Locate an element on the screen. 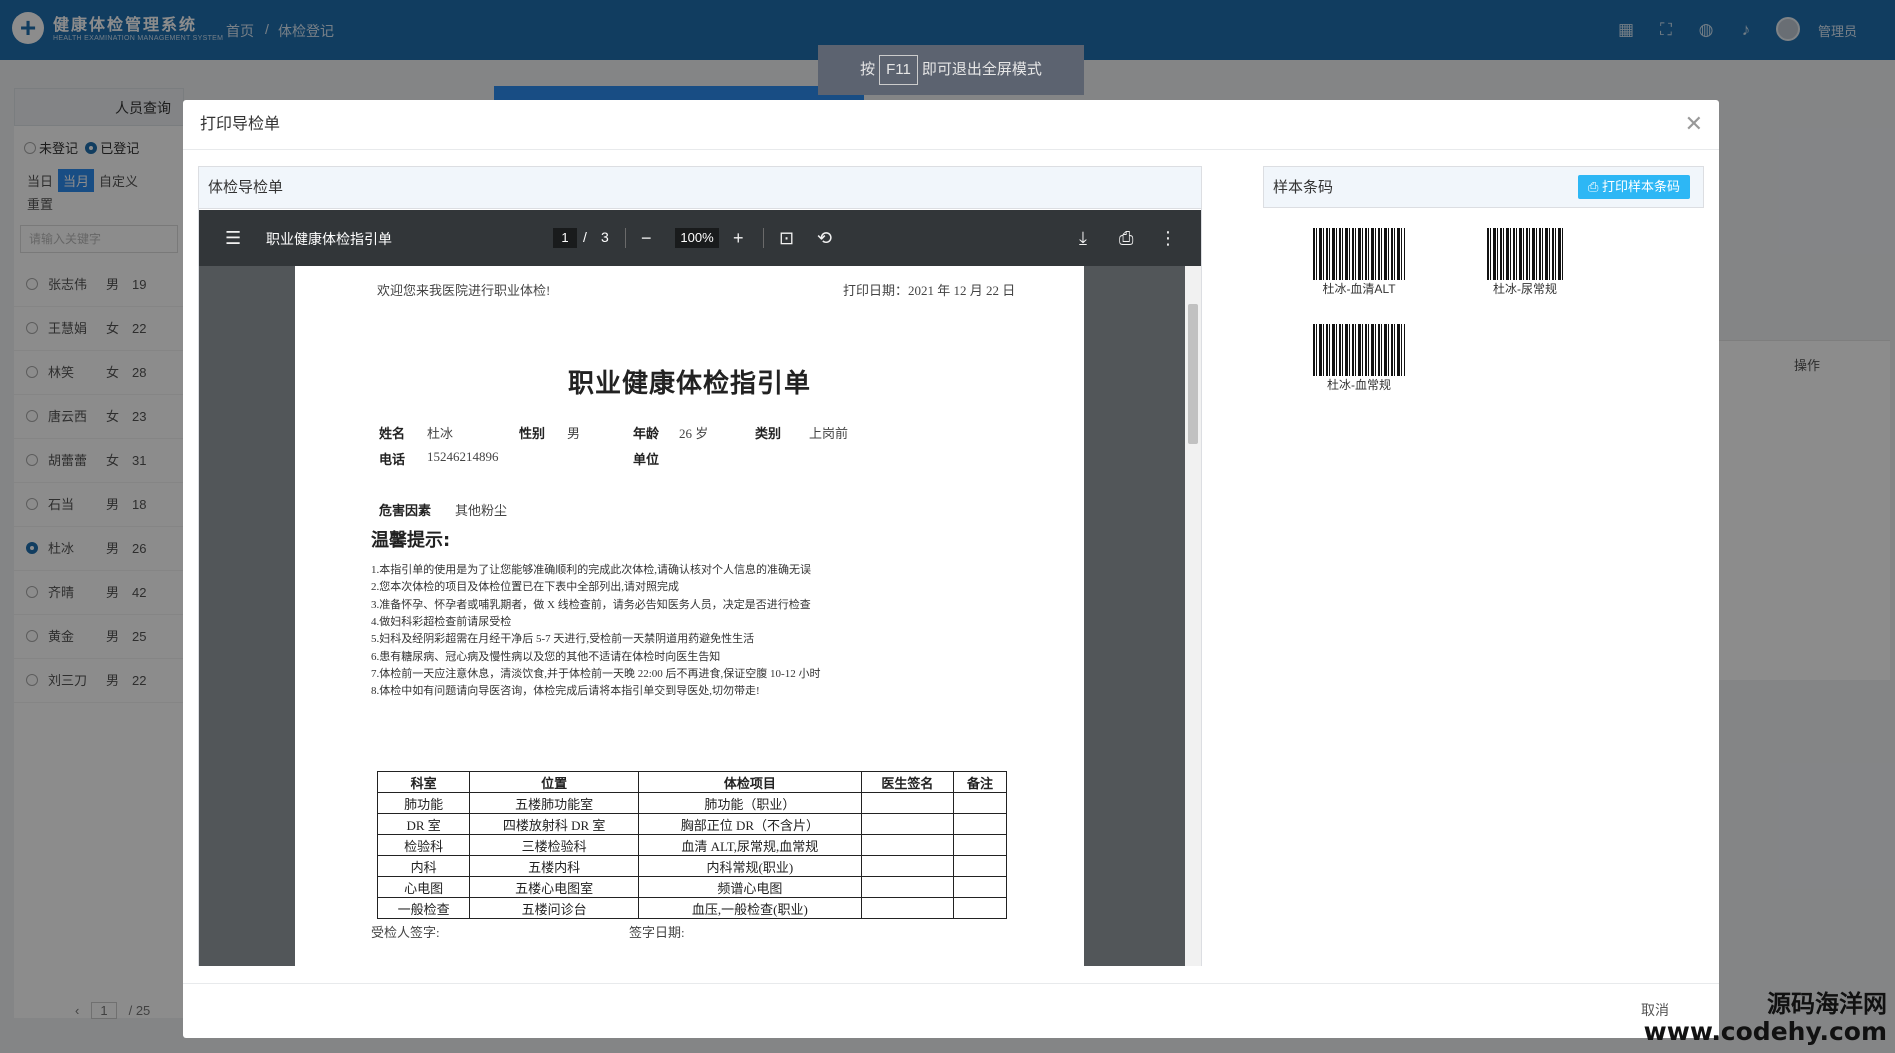 Image resolution: width=1895 pixels, height=1053 pixels. table-cell: 肺功能（职业） is located at coordinates (749, 803).